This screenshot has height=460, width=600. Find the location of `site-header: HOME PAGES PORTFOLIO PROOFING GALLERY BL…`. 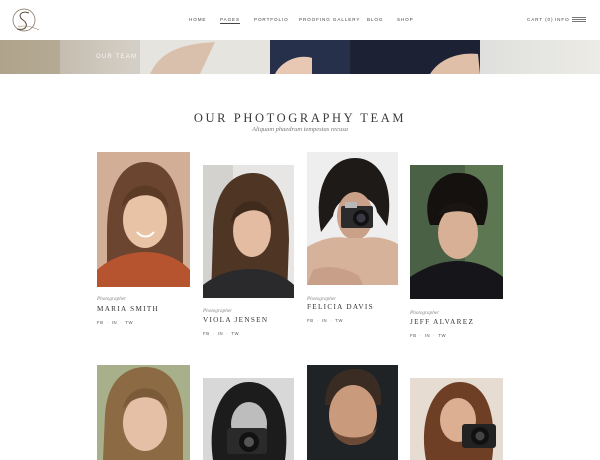

site-header: HOME PAGES PORTFOLIO PROOFING GALLERY BL… is located at coordinates (300, 20).